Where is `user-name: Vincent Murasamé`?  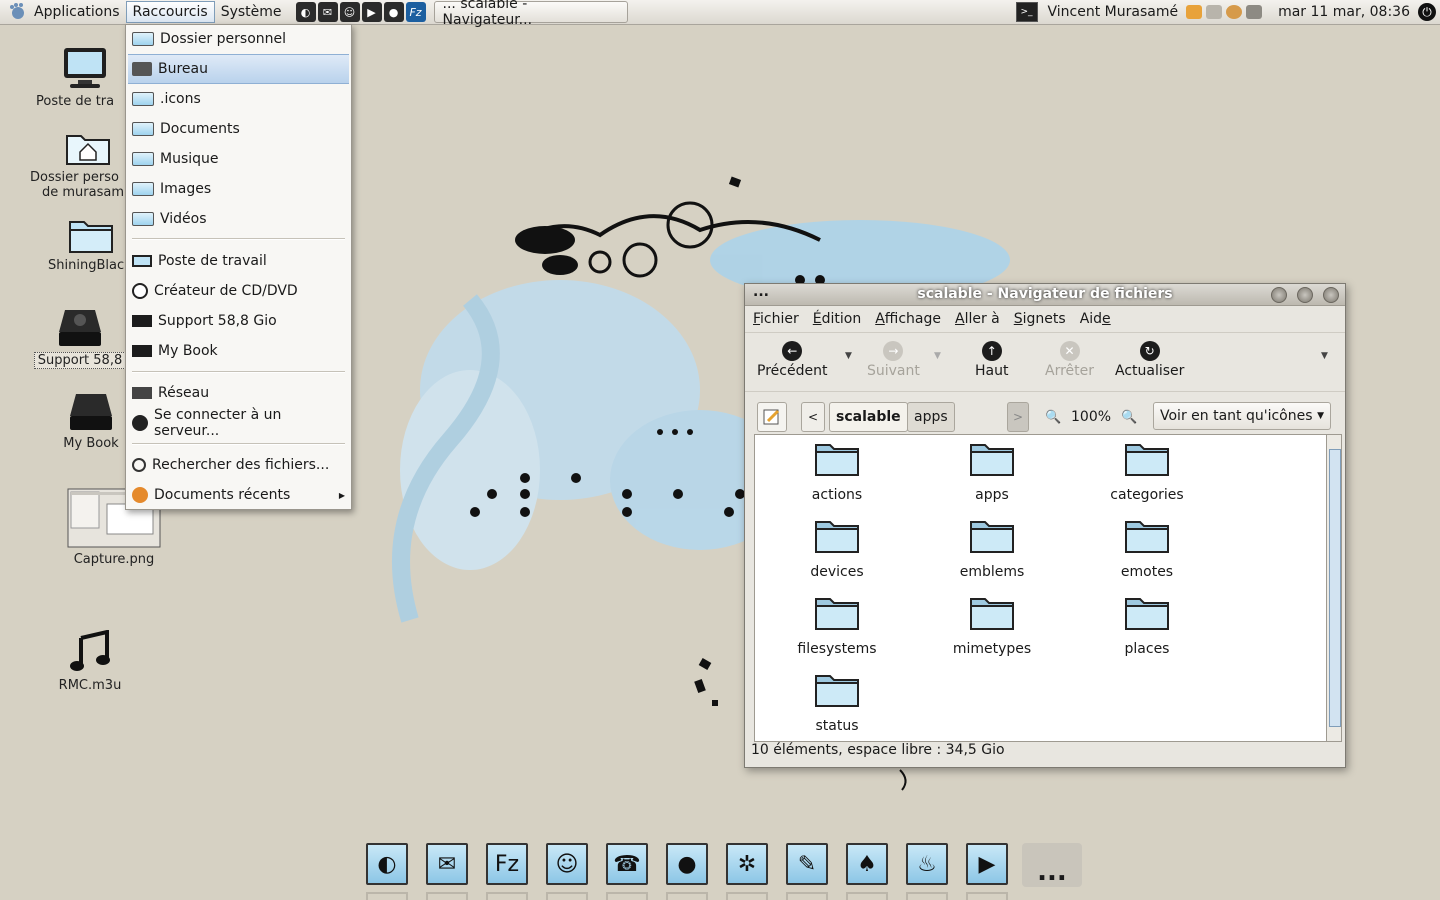 user-name: Vincent Murasamé is located at coordinates (1113, 12).